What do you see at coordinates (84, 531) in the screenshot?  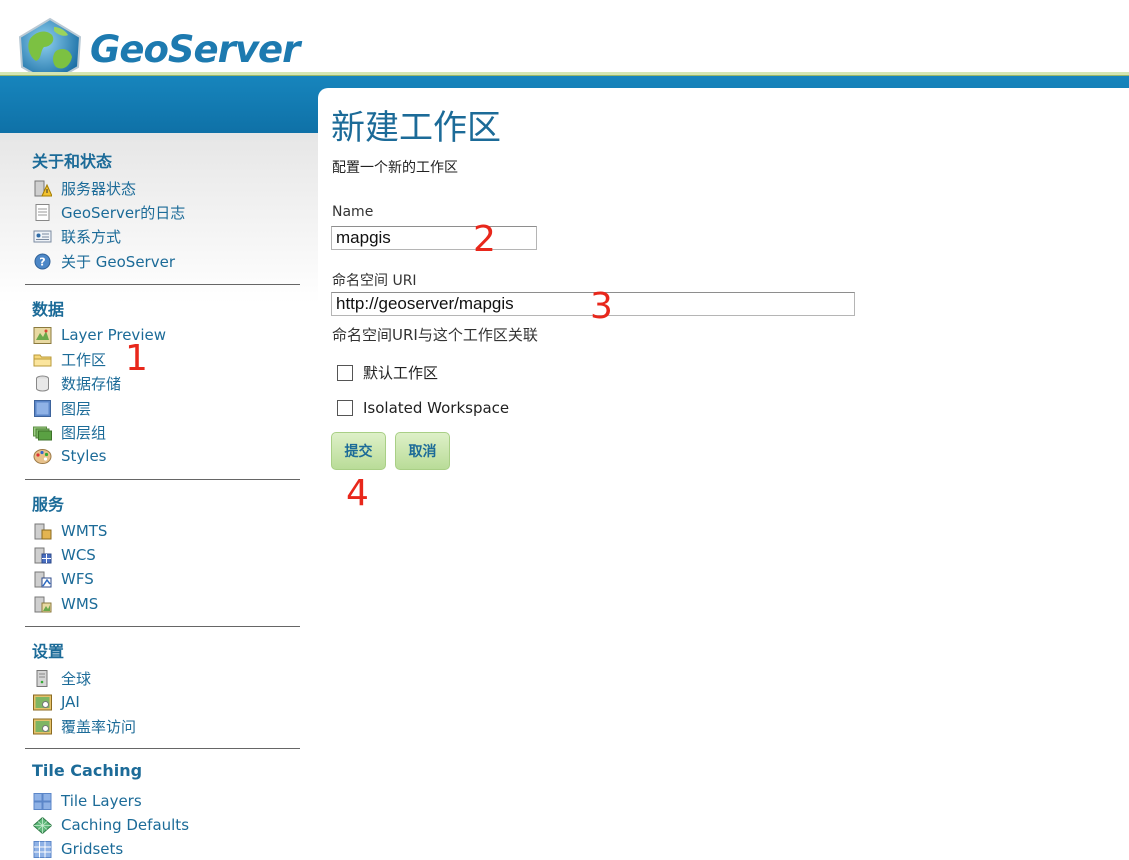 I see `sidebar-item-label: WMTS` at bounding box center [84, 531].